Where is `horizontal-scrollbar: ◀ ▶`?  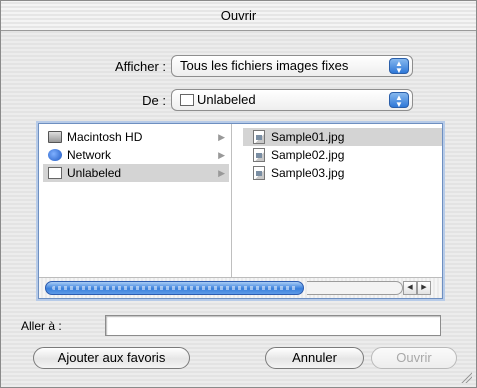 horizontal-scrollbar: ◀ ▶ is located at coordinates (240, 287).